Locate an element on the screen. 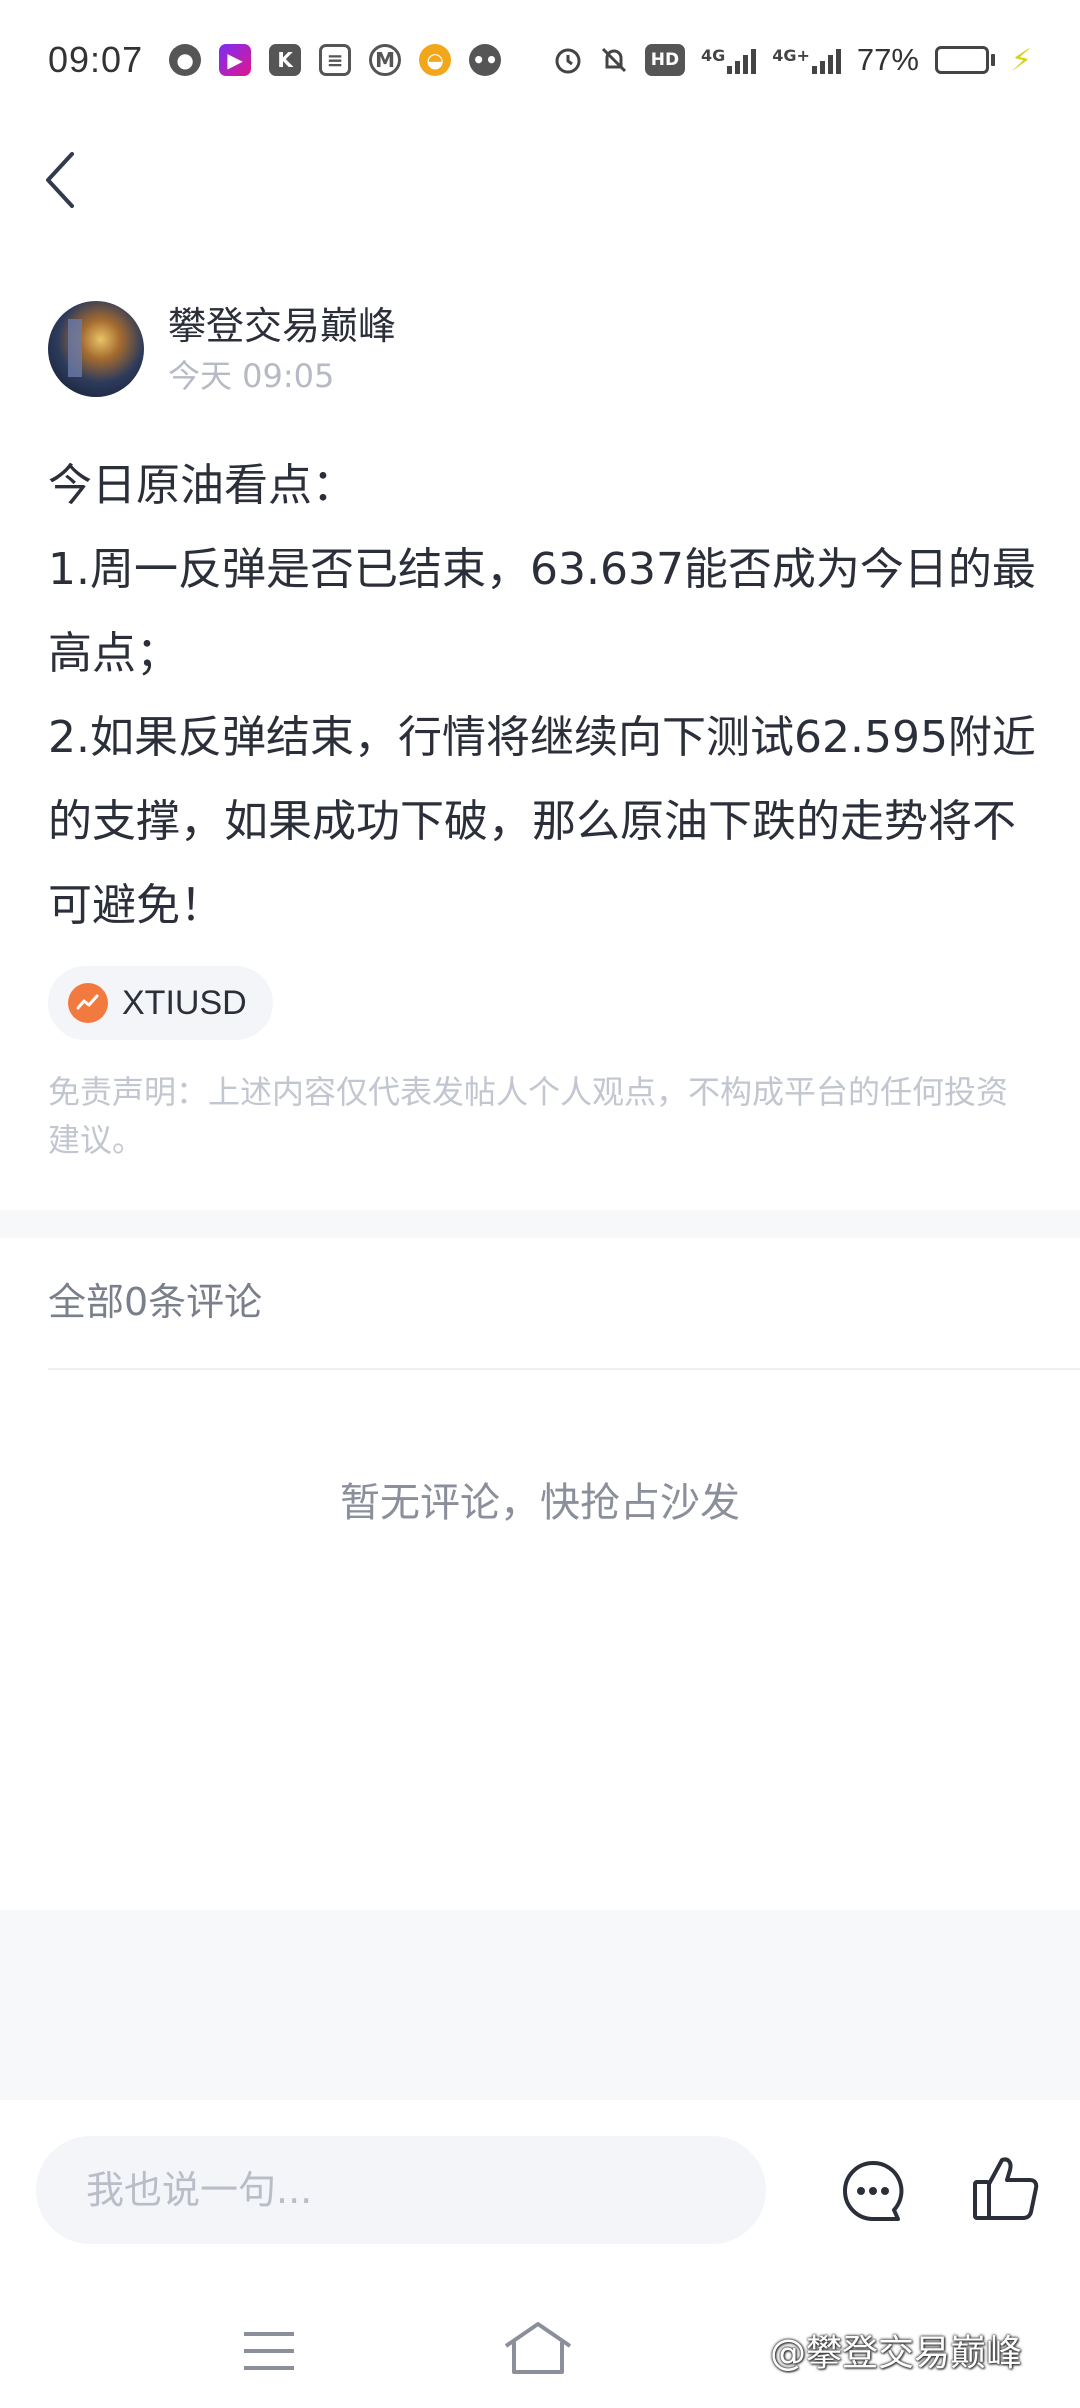 The width and height of the screenshot is (1080, 2408). author-block: 攀登交易巅峰 今天 09:05 is located at coordinates (222, 349).